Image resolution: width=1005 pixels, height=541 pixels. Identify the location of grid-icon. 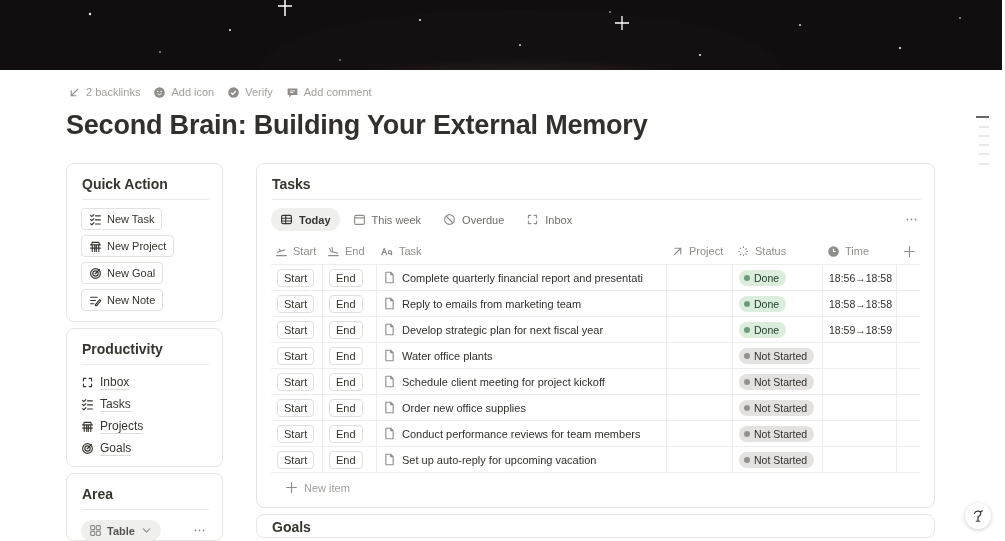
(95, 531).